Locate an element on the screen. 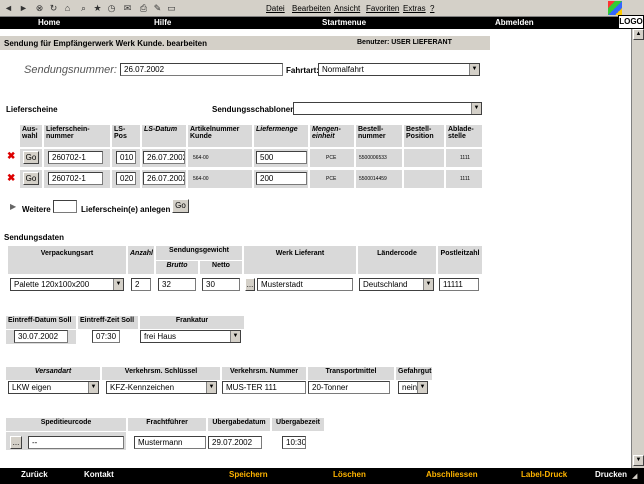  row1-menge-input: 500 is located at coordinates (281, 157).